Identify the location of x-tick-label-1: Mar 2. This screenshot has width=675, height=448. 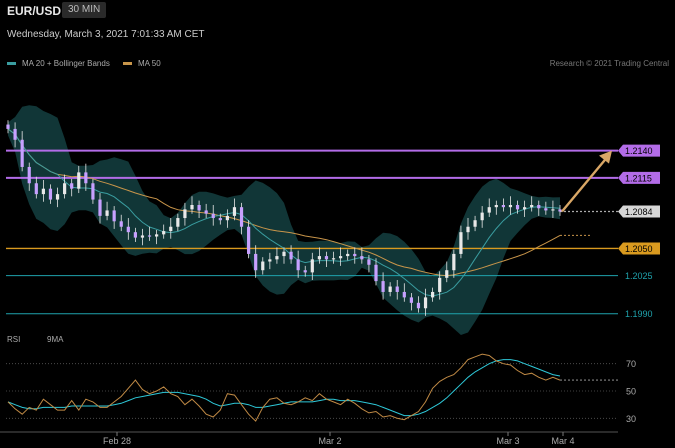
(329, 441).